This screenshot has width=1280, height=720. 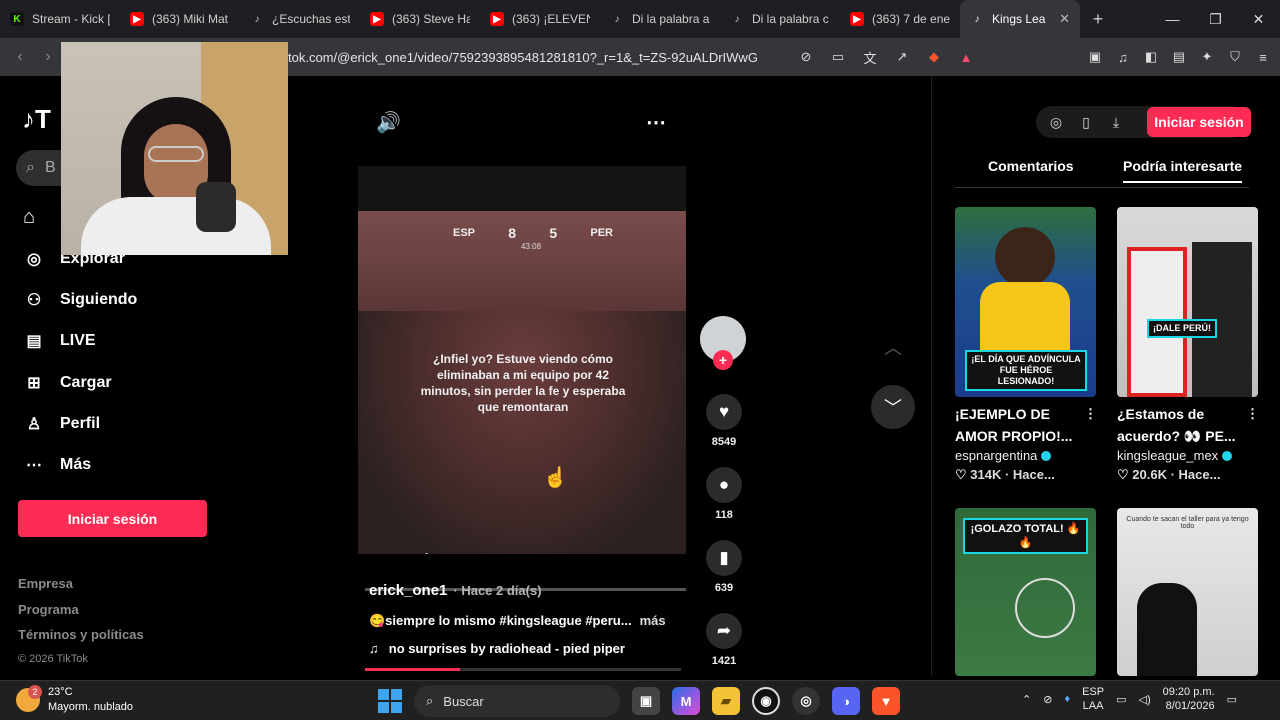 What do you see at coordinates (20, 57) in the screenshot?
I see `back-arrow-icon: ‹` at bounding box center [20, 57].